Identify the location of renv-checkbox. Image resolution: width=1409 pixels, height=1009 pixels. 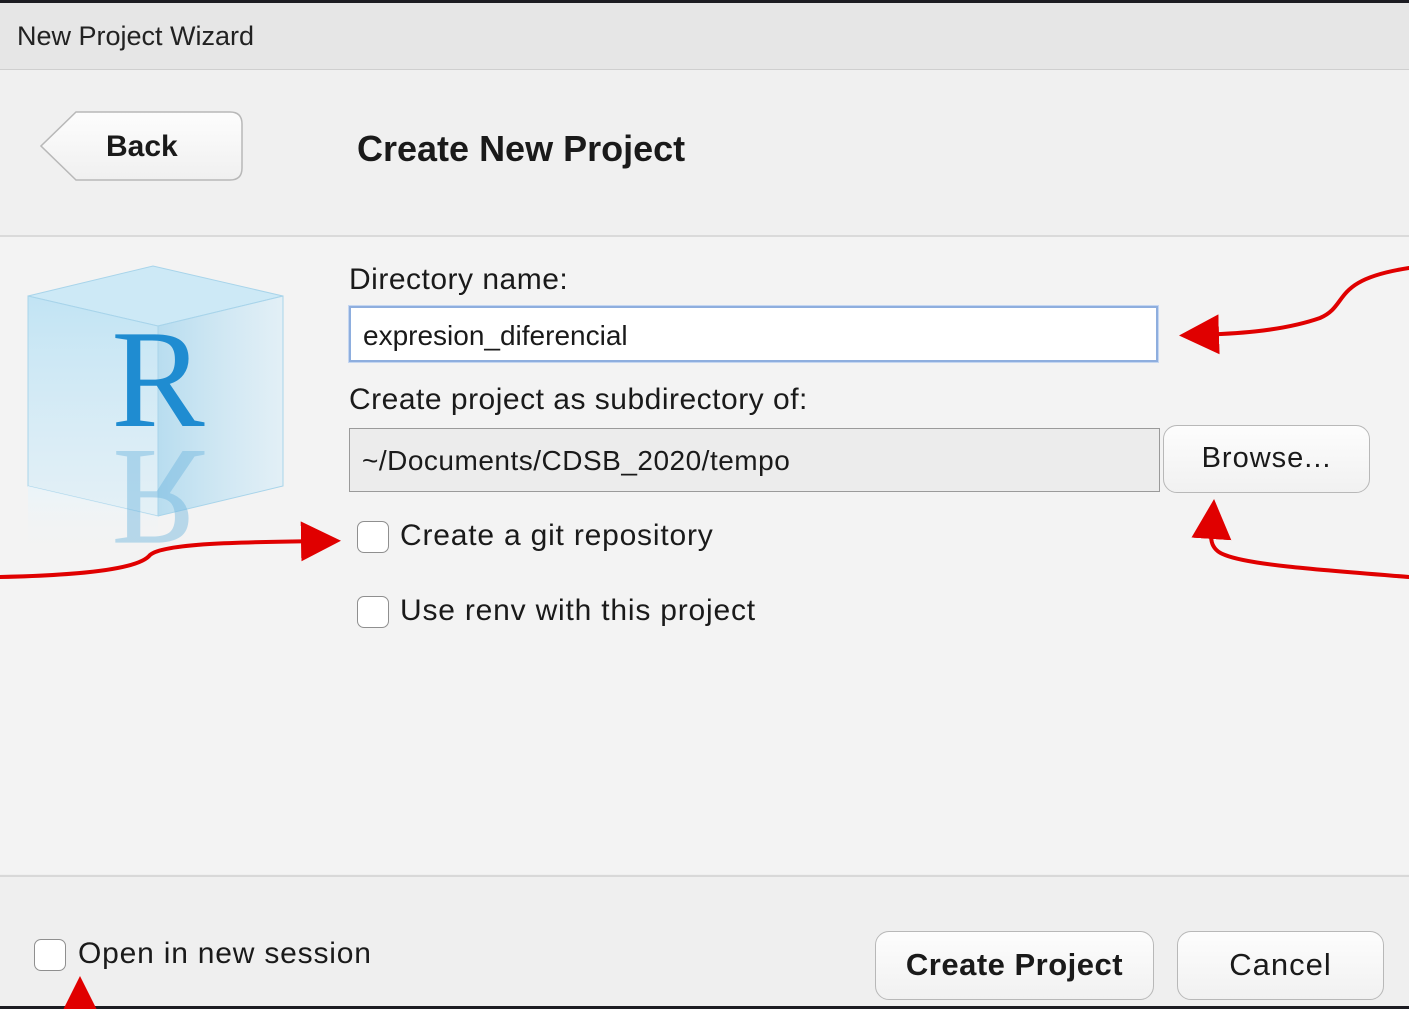
(373, 612).